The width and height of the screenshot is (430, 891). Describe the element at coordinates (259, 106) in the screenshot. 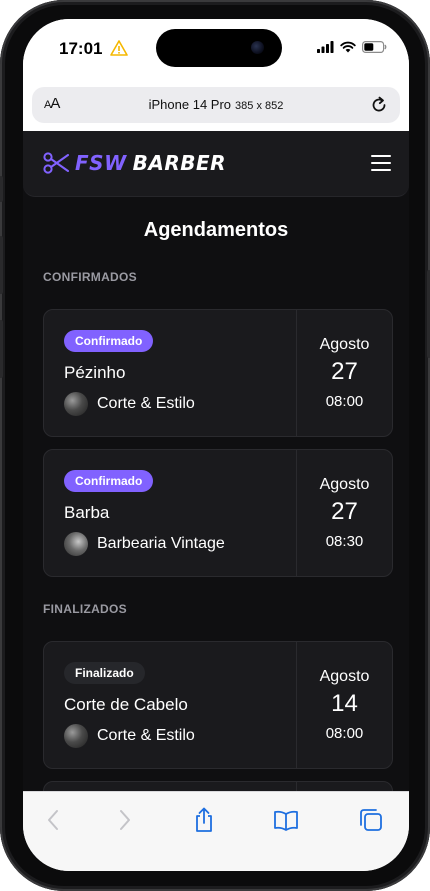

I see `device-dimensions: 385 x 852` at that location.